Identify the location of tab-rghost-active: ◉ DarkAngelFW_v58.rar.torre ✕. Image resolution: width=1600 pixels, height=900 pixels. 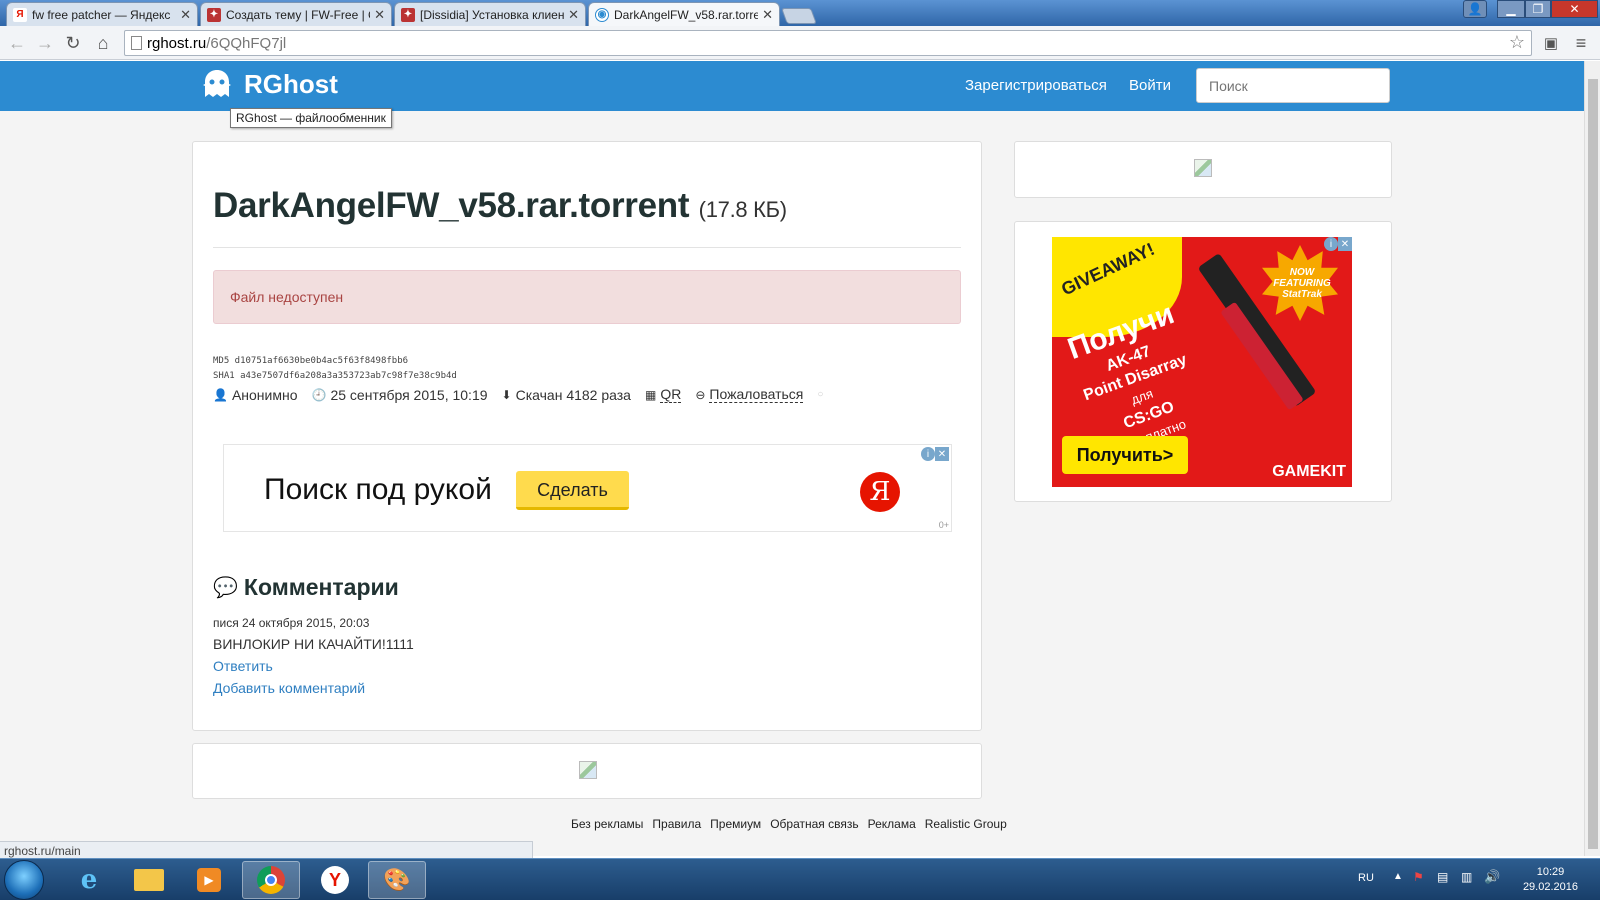
(684, 14).